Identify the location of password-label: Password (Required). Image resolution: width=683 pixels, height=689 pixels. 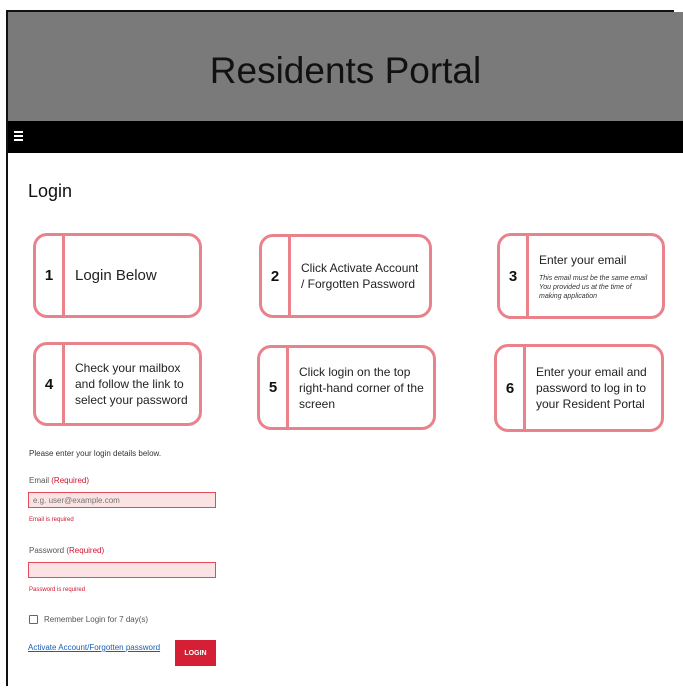
(67, 550).